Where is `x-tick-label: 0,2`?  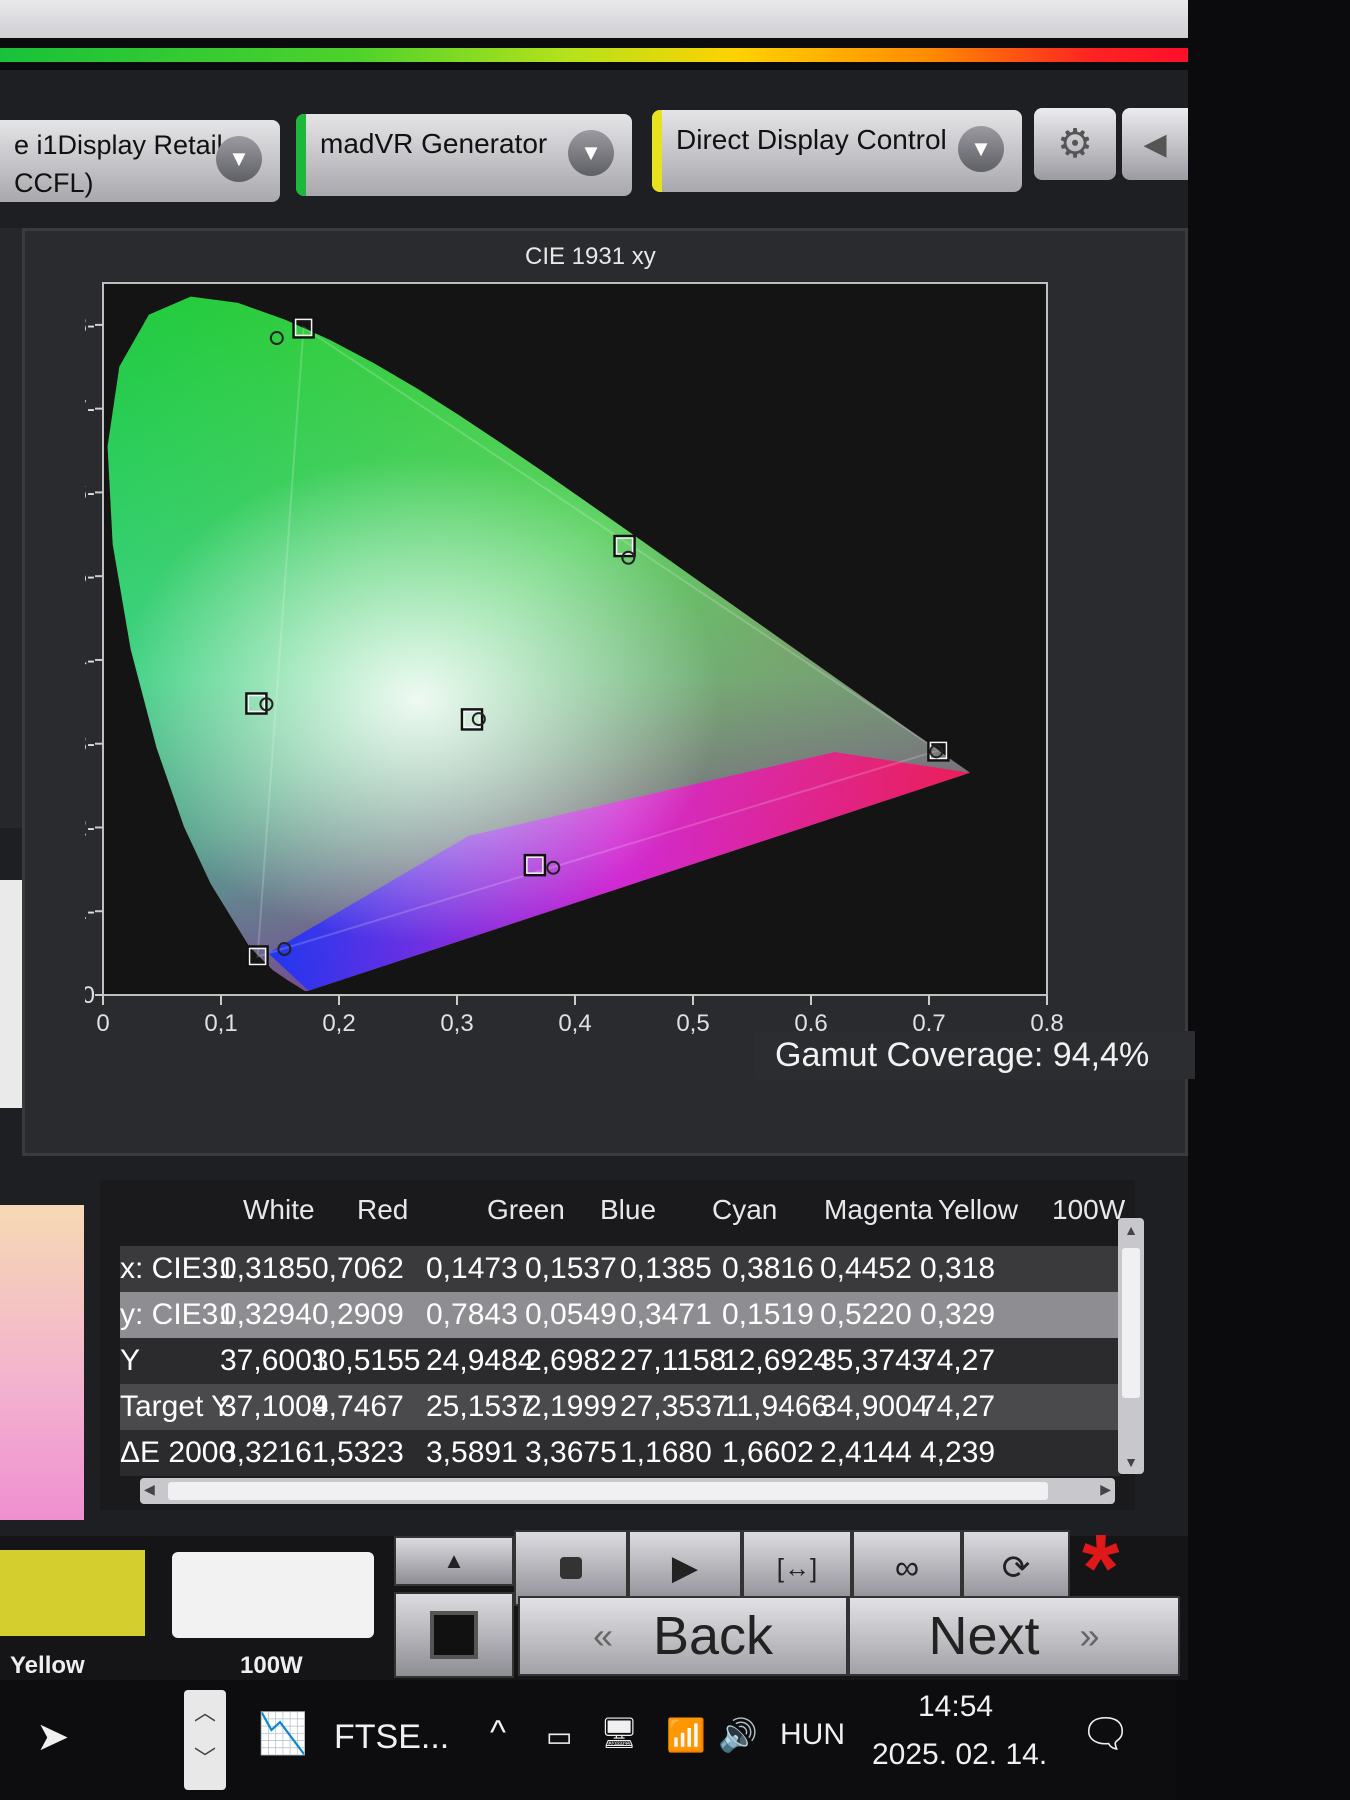 x-tick-label: 0,2 is located at coordinates (338, 1023).